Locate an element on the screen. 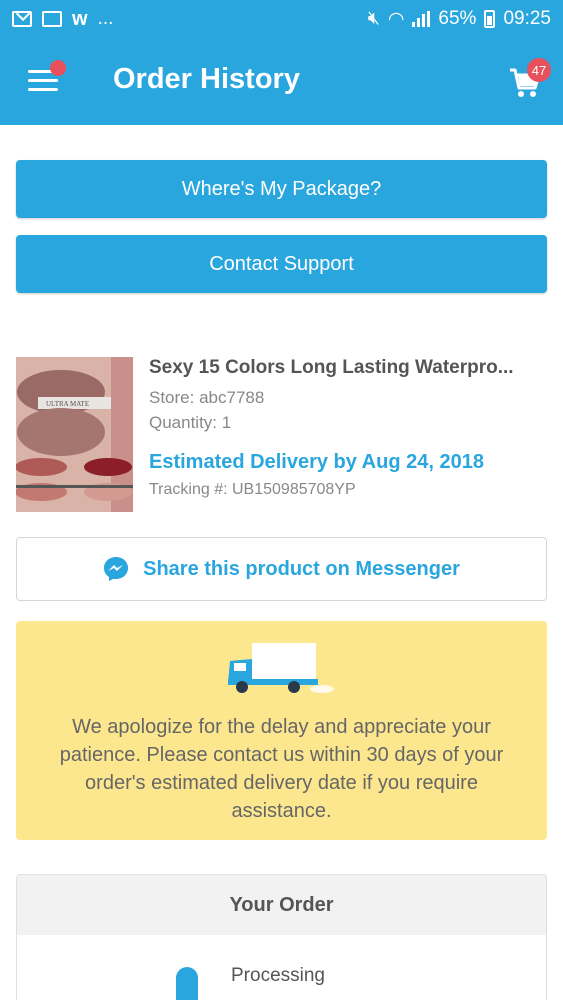  battery-icon is located at coordinates (490, 19).